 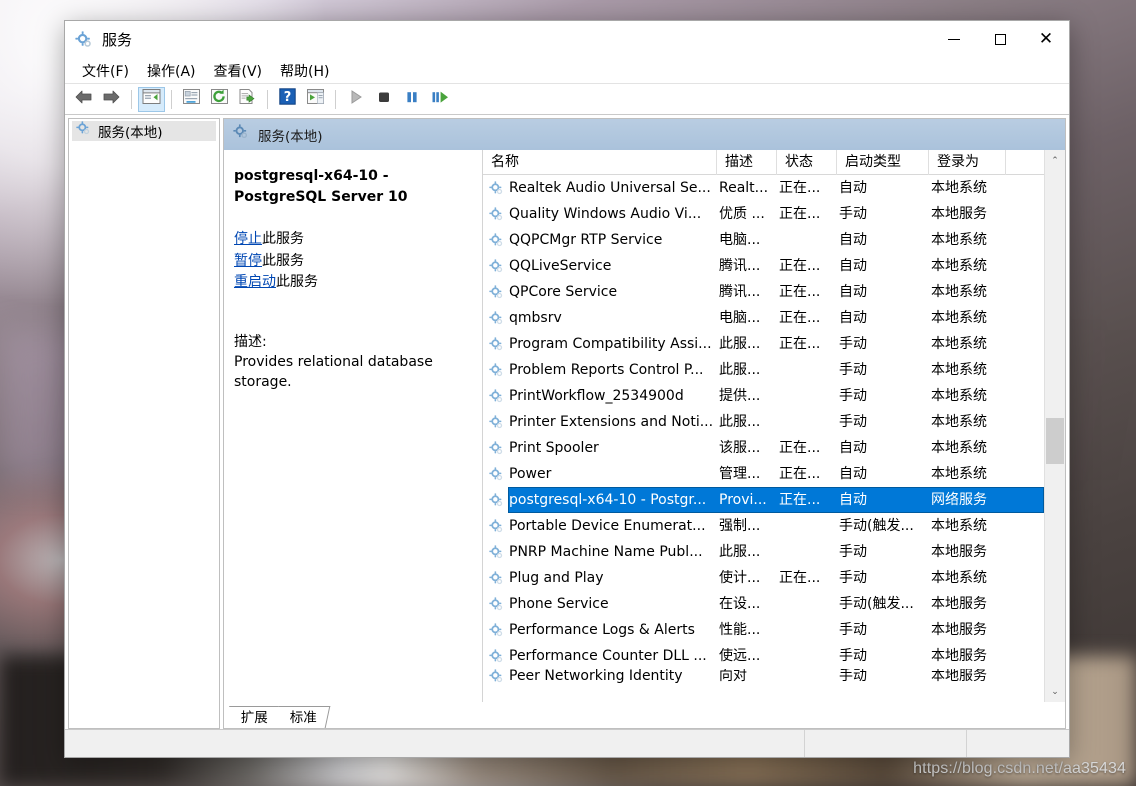 I want to click on column-header-name: 名称, so click(x=600, y=162).